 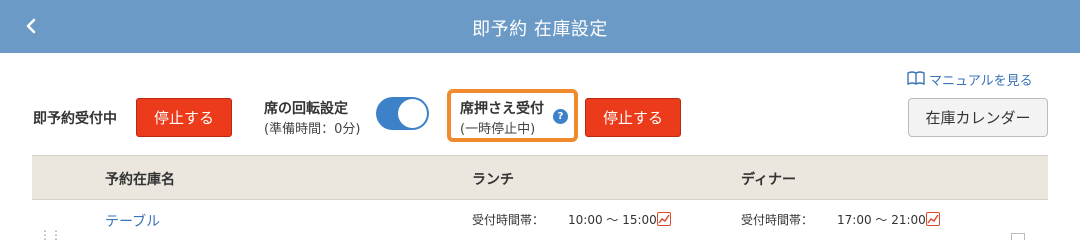 I want to click on hold-label: 席押さえ受付, so click(x=502, y=109).